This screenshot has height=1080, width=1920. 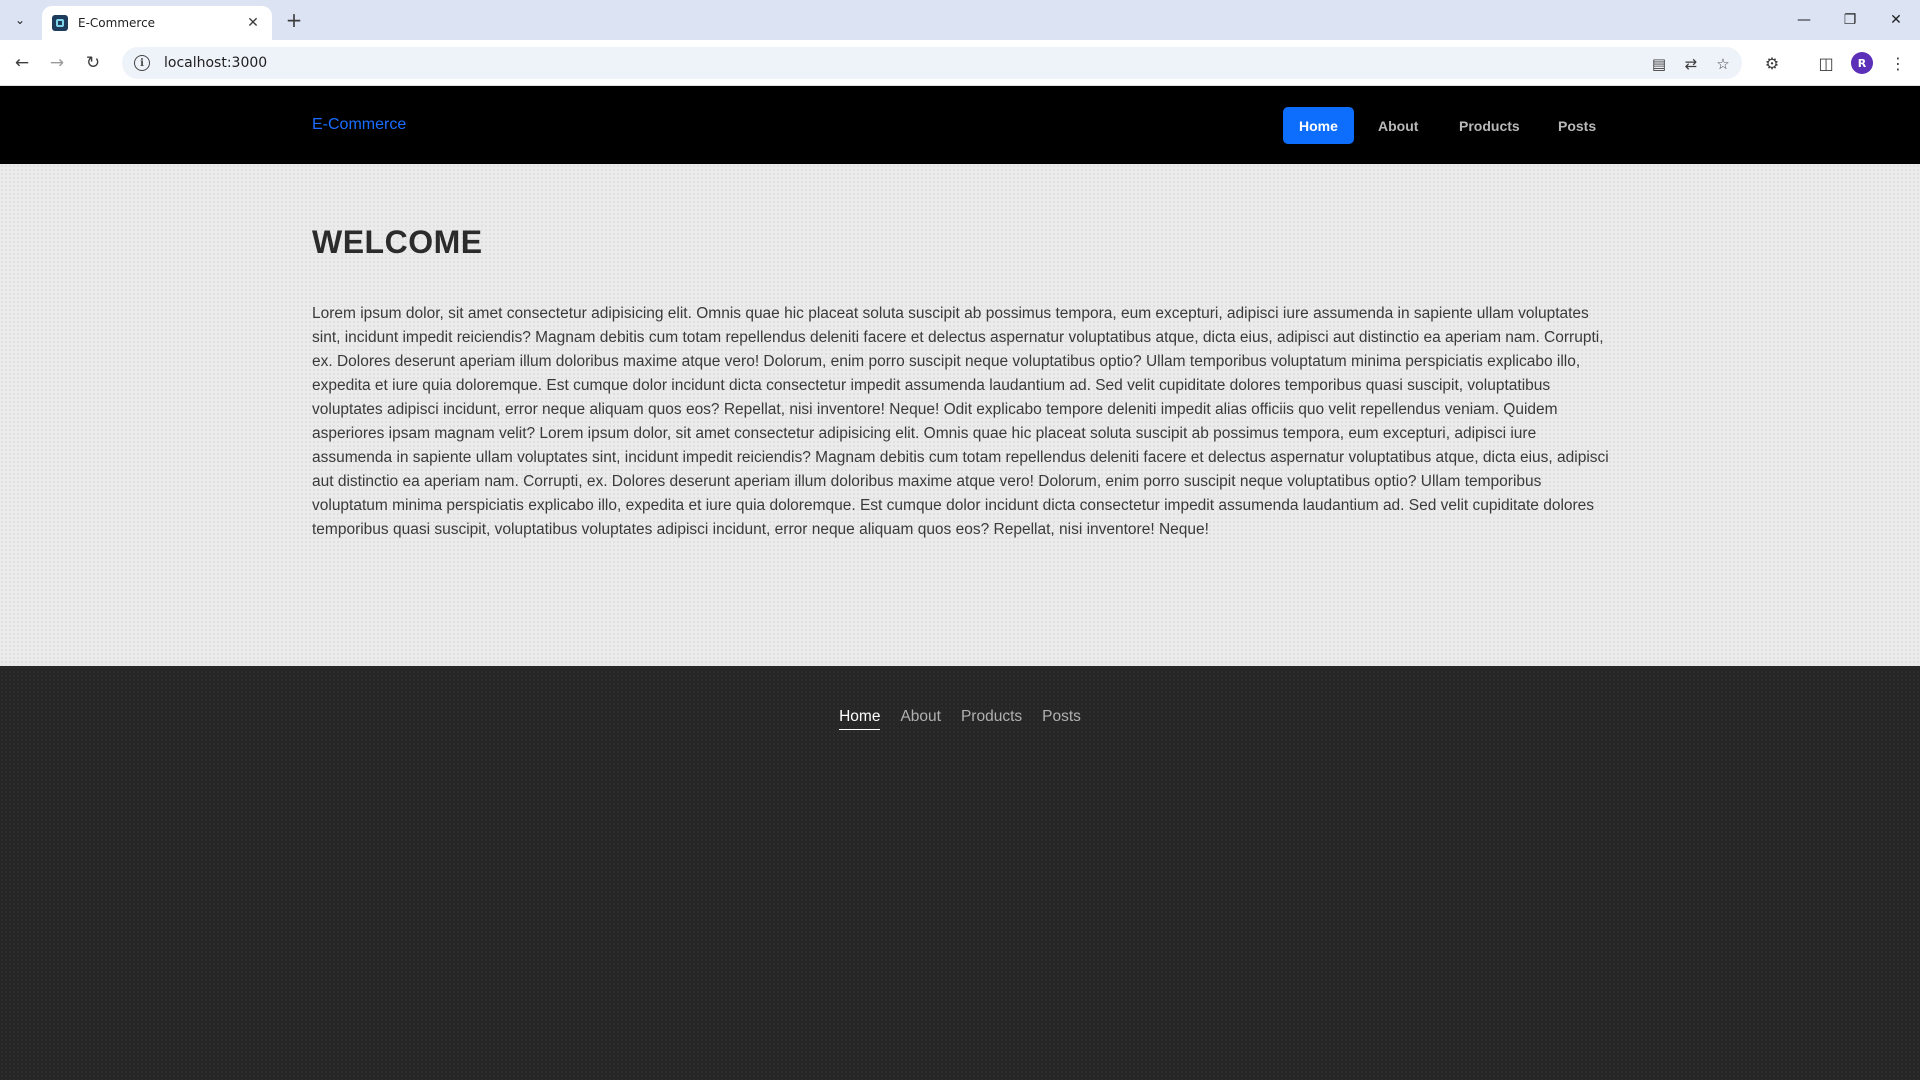 I want to click on url-text: localhost:3000, so click(x=215, y=63).